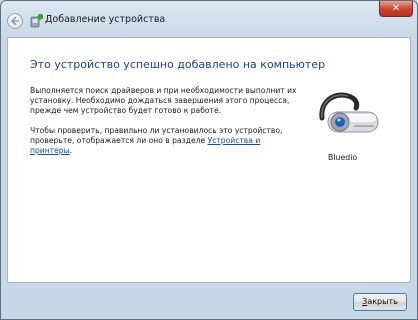  I want to click on title-bar: Добавление устройства ✕, so click(209, 19).